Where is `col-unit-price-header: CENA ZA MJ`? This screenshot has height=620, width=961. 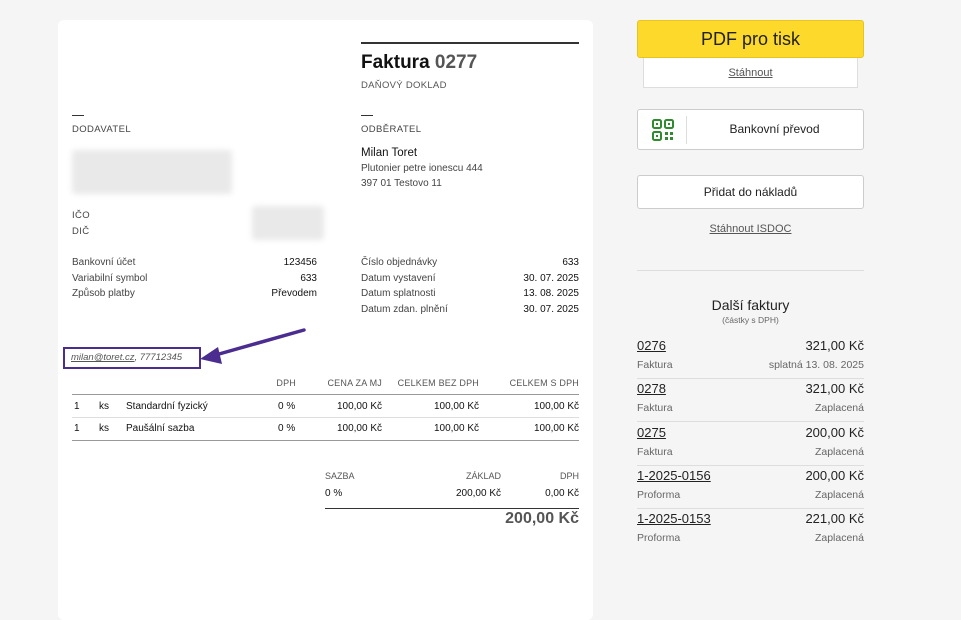 col-unit-price-header: CENA ZA MJ is located at coordinates (354, 383).